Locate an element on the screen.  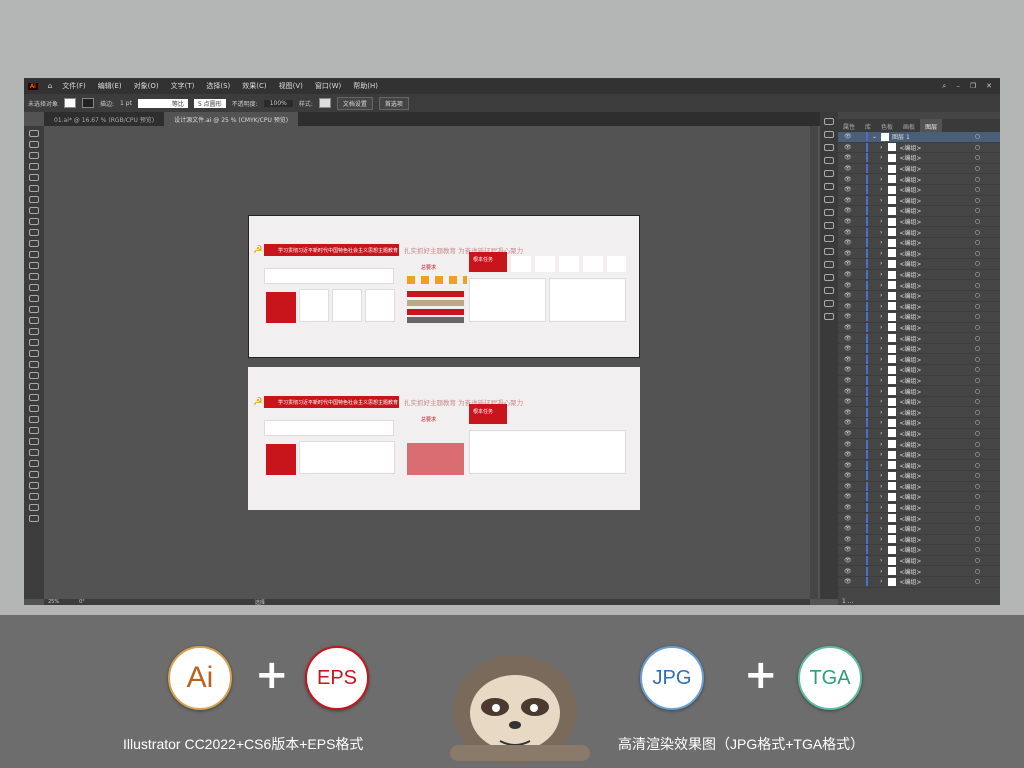
tab-doc-1: 01.ai* @ 16.67 % (RGB/CPU 预览) is located at coordinates (104, 119).